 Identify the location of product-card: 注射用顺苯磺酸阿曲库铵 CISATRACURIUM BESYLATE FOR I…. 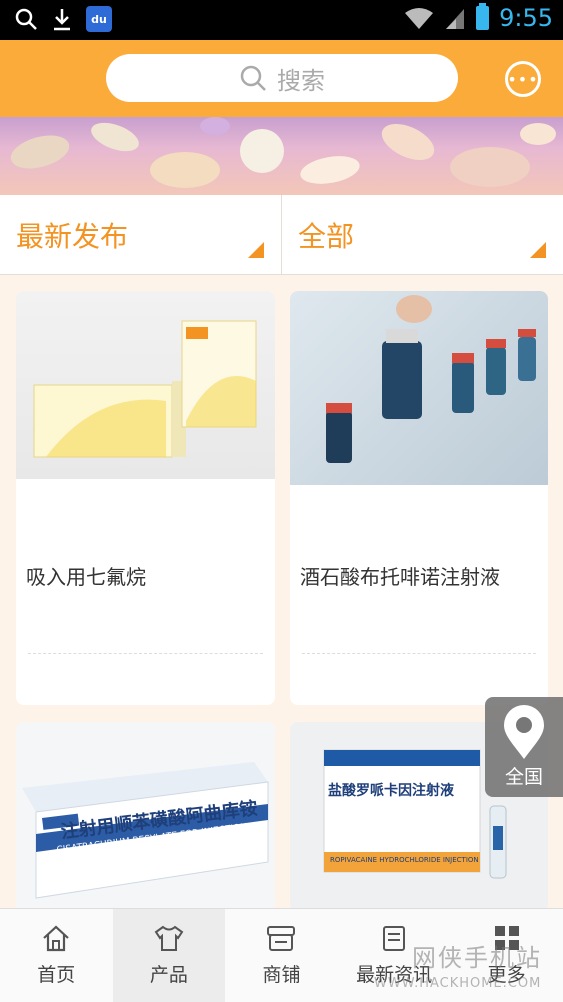
(145, 817).